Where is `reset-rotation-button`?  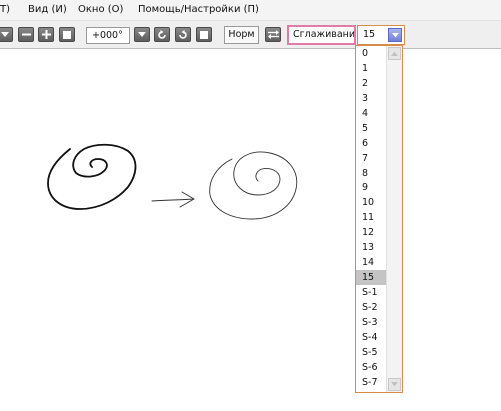
reset-rotation-button is located at coordinates (204, 34).